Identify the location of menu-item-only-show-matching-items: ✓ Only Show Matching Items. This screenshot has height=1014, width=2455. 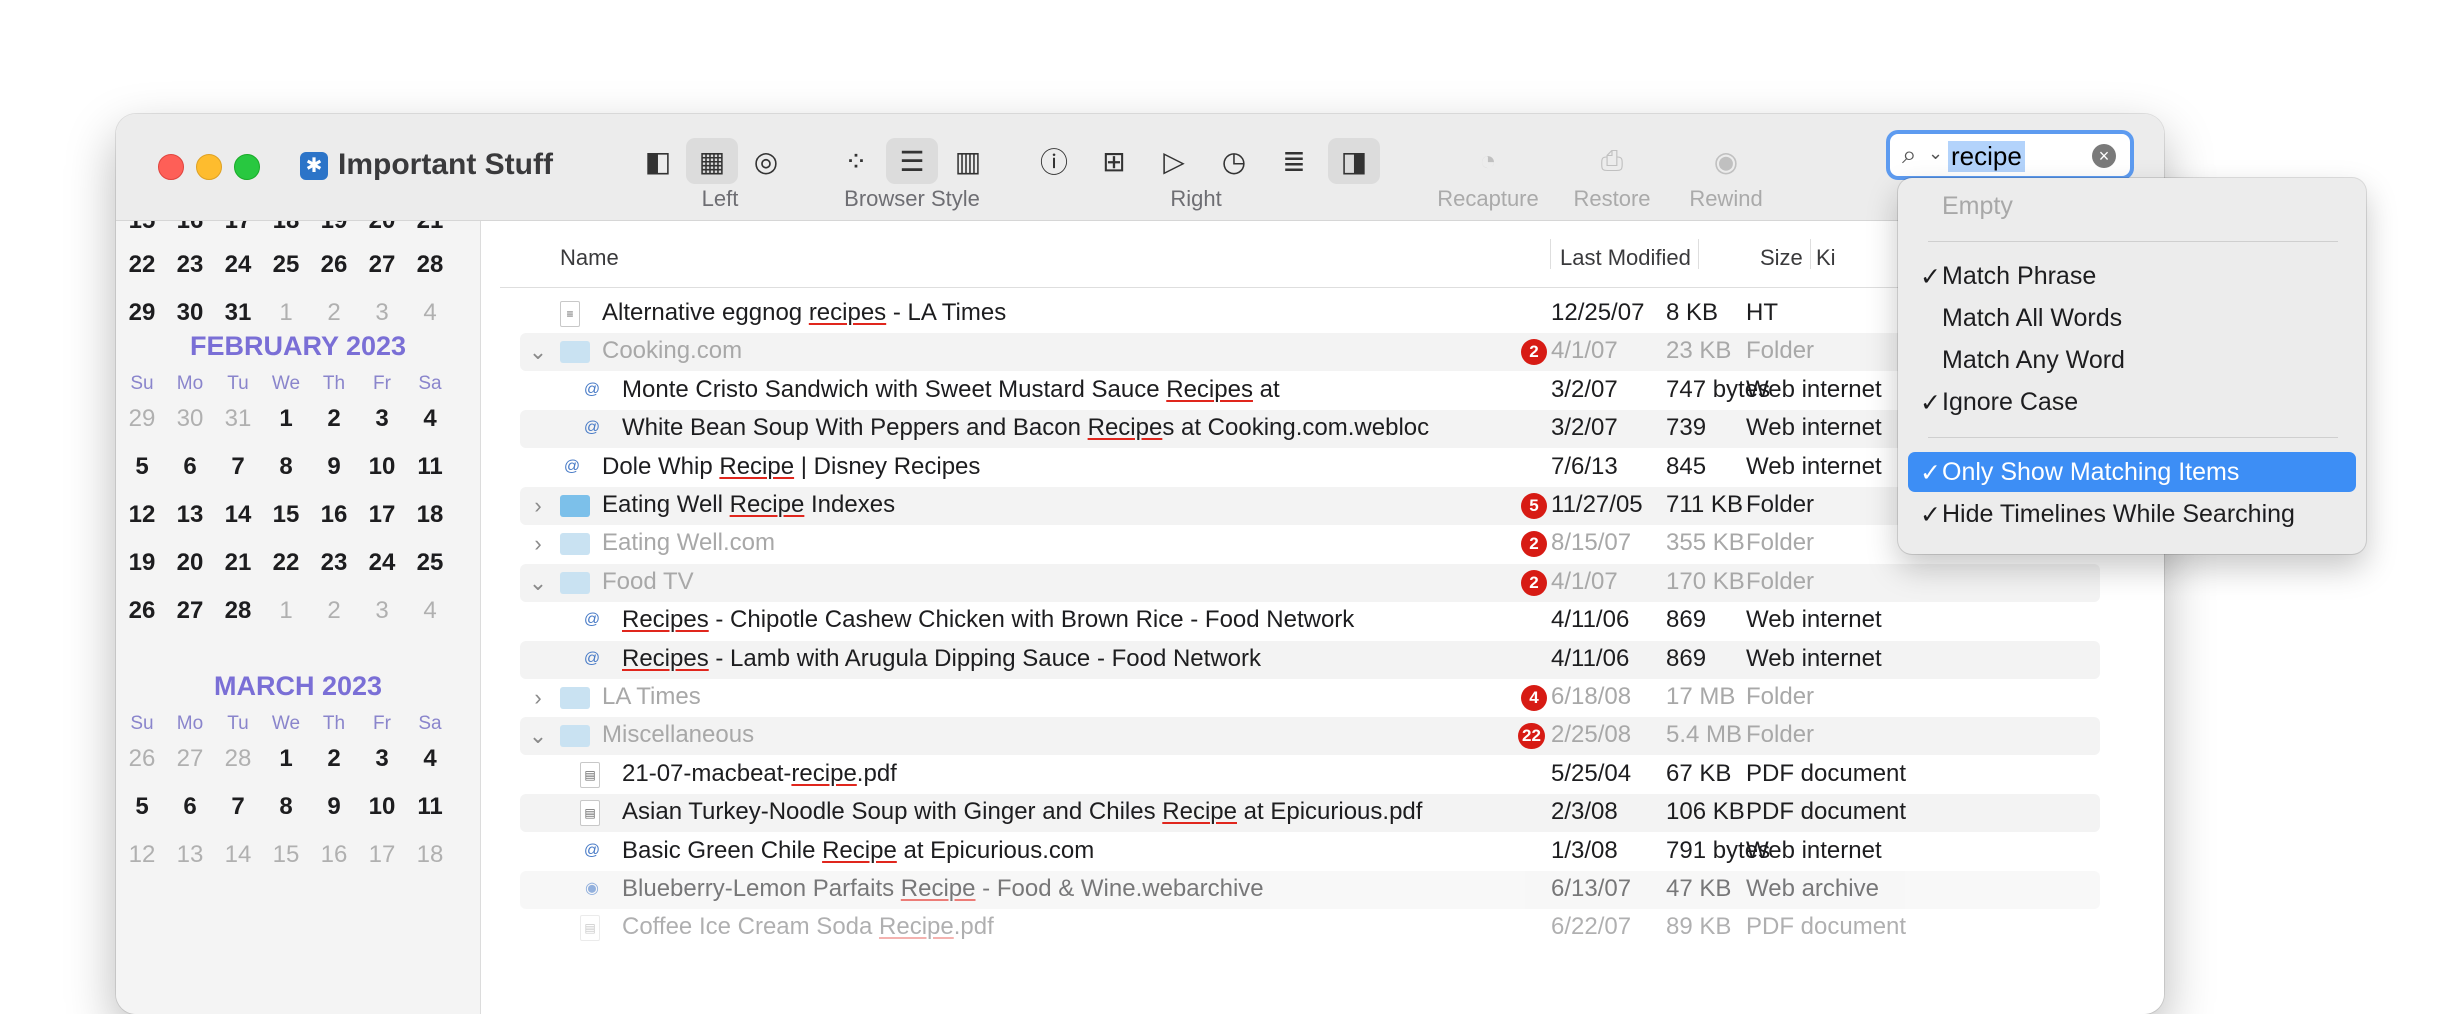
(2132, 472).